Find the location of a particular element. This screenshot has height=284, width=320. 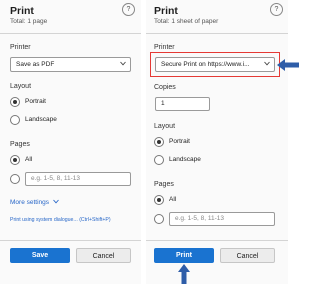

copies-input: 1 is located at coordinates (182, 104).